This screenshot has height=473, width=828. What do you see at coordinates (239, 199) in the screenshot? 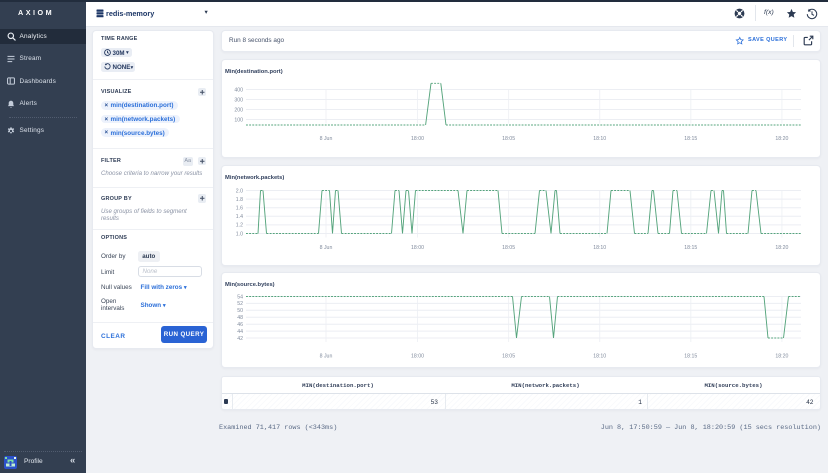
I see `svg-text: 1.8` at bounding box center [239, 199].